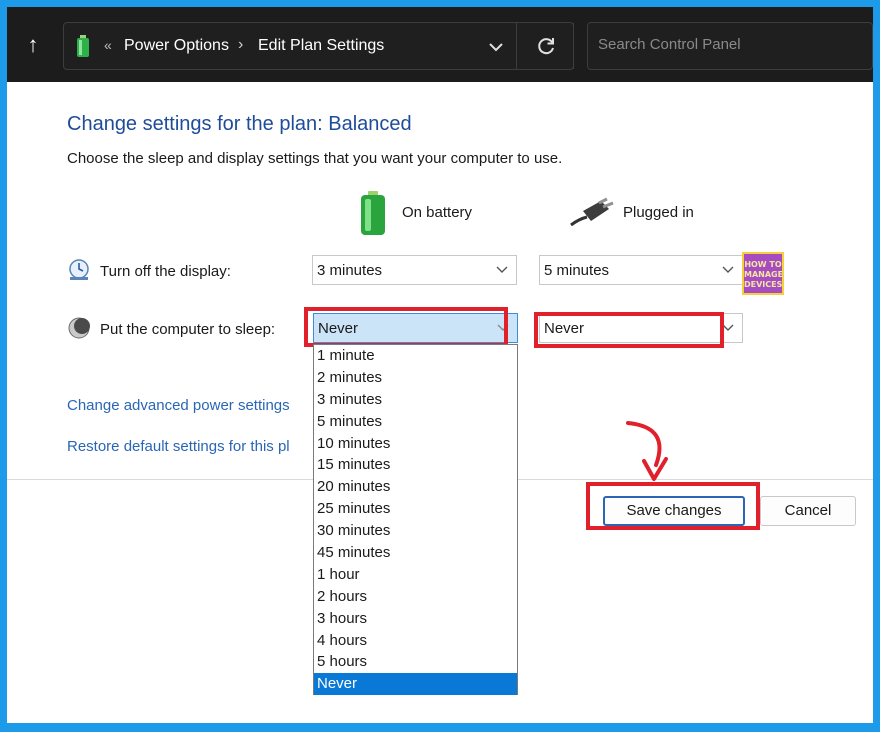 This screenshot has height=732, width=880. Describe the element at coordinates (241, 44) in the screenshot. I see `breadcrumb-chevron-icon: ›` at that location.